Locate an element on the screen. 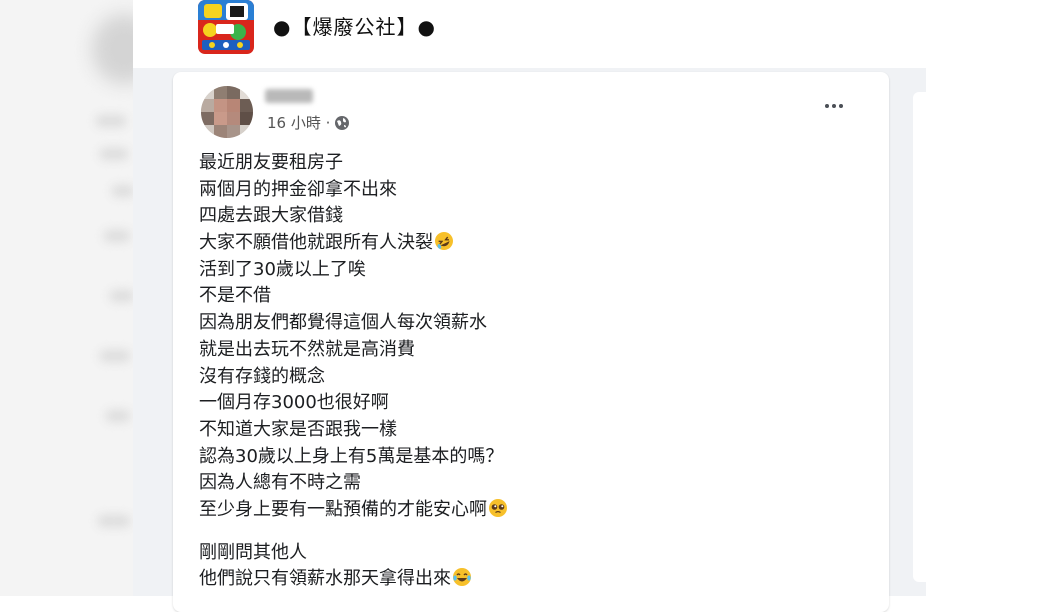 This screenshot has height=612, width=1060. post-meta: 16 小時 · is located at coordinates (308, 122).